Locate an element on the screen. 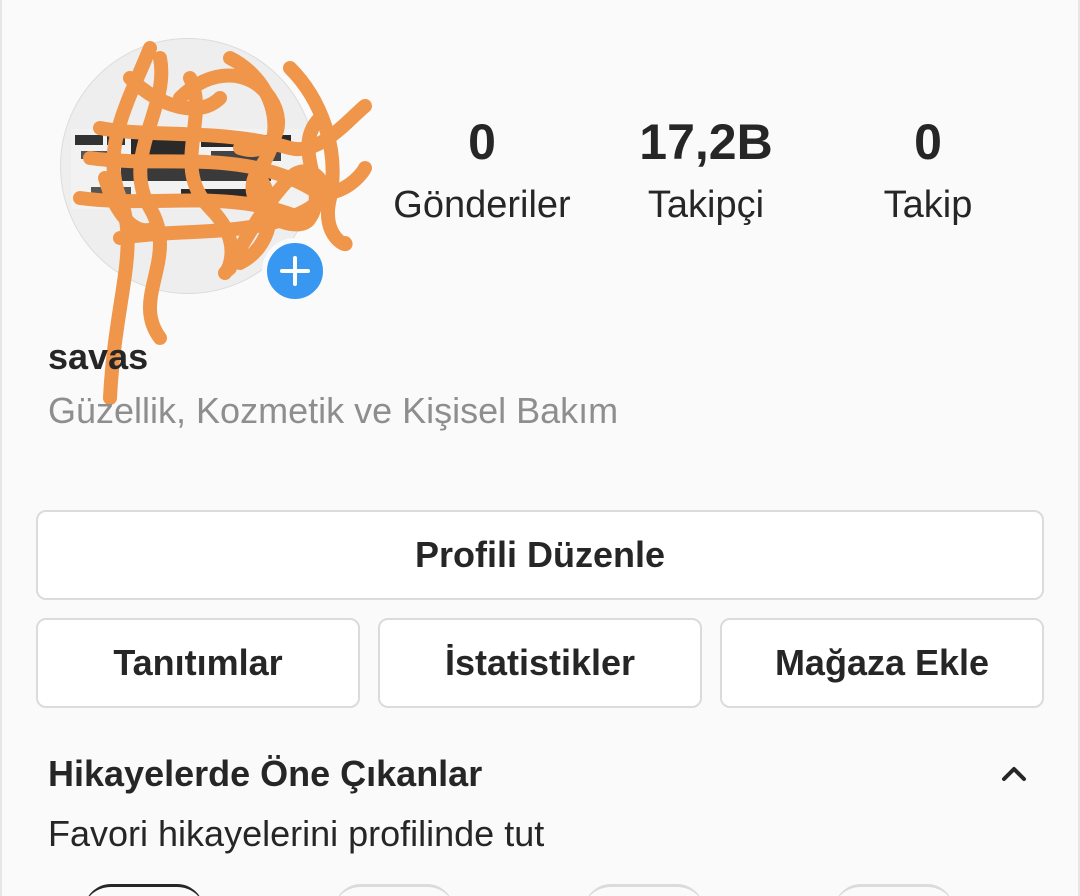 The image size is (1080, 896). add-story-button is located at coordinates (295, 271).